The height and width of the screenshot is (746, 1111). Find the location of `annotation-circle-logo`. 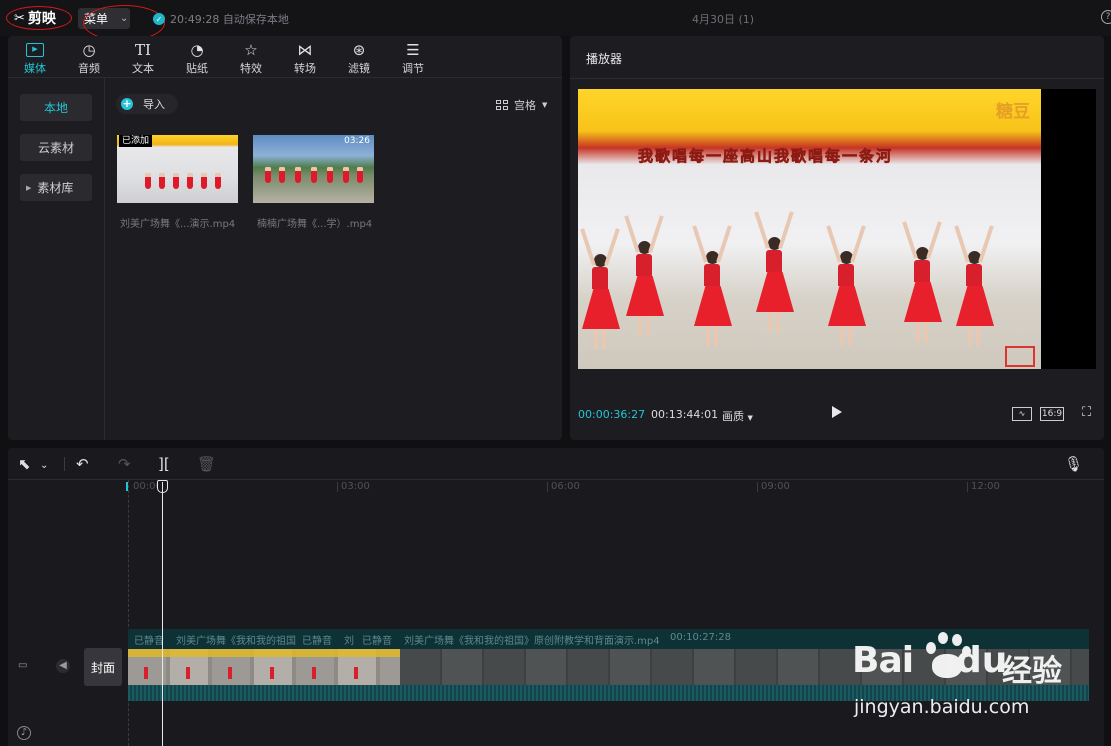

annotation-circle-logo is located at coordinates (39, 18).